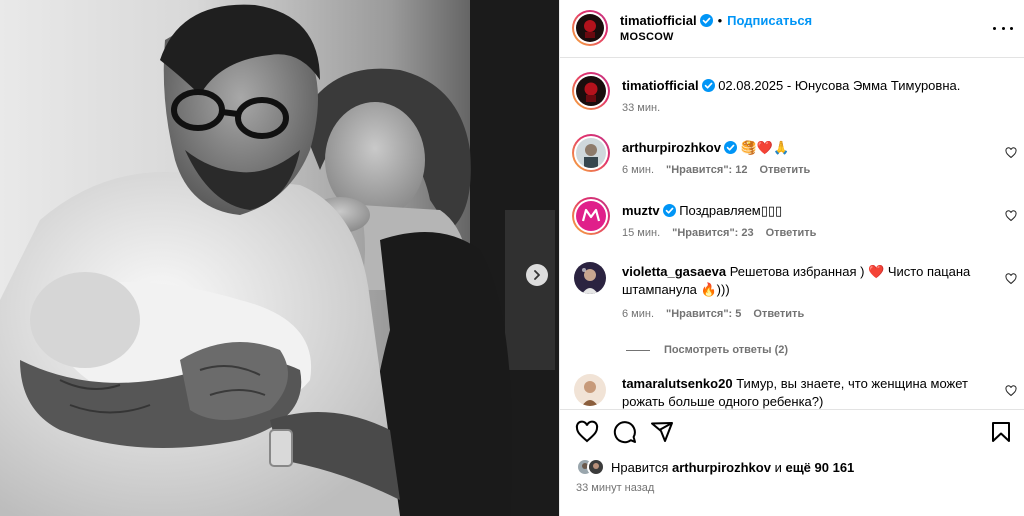  Describe the element at coordinates (677, 383) in the screenshot. I see `comment-username: tamaralutsenko20` at that location.